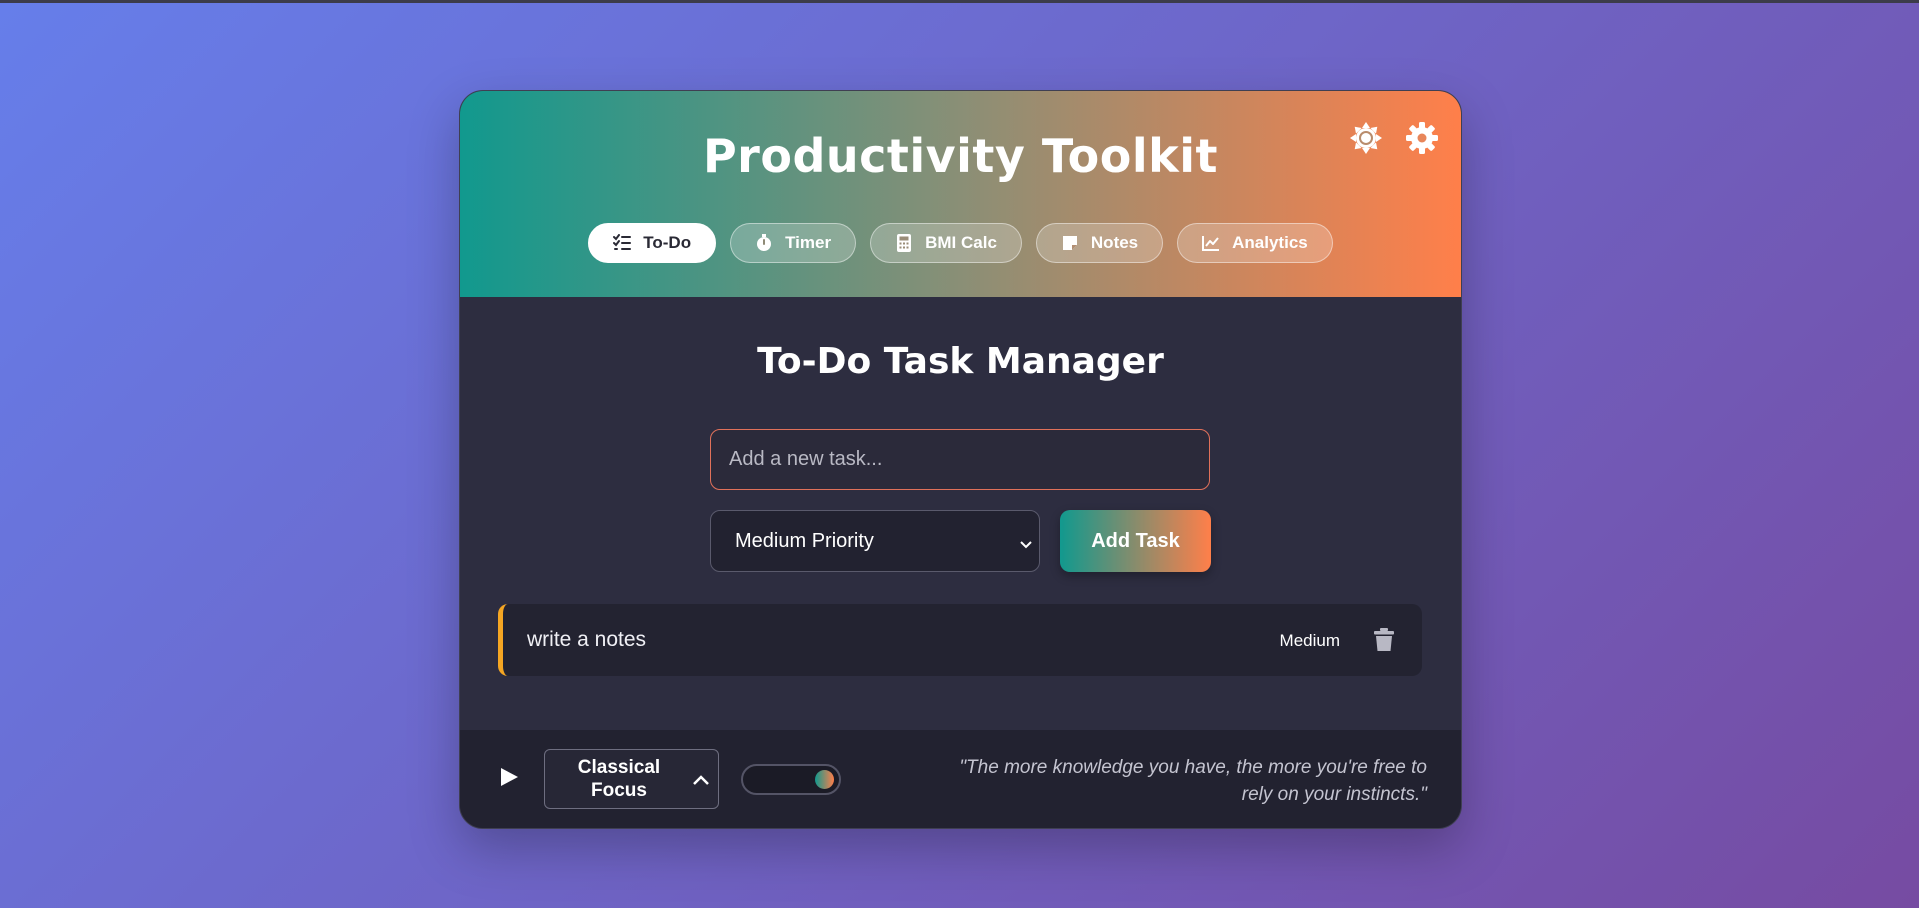  Describe the element at coordinates (764, 243) in the screenshot. I see `stopwatch-icon` at that location.